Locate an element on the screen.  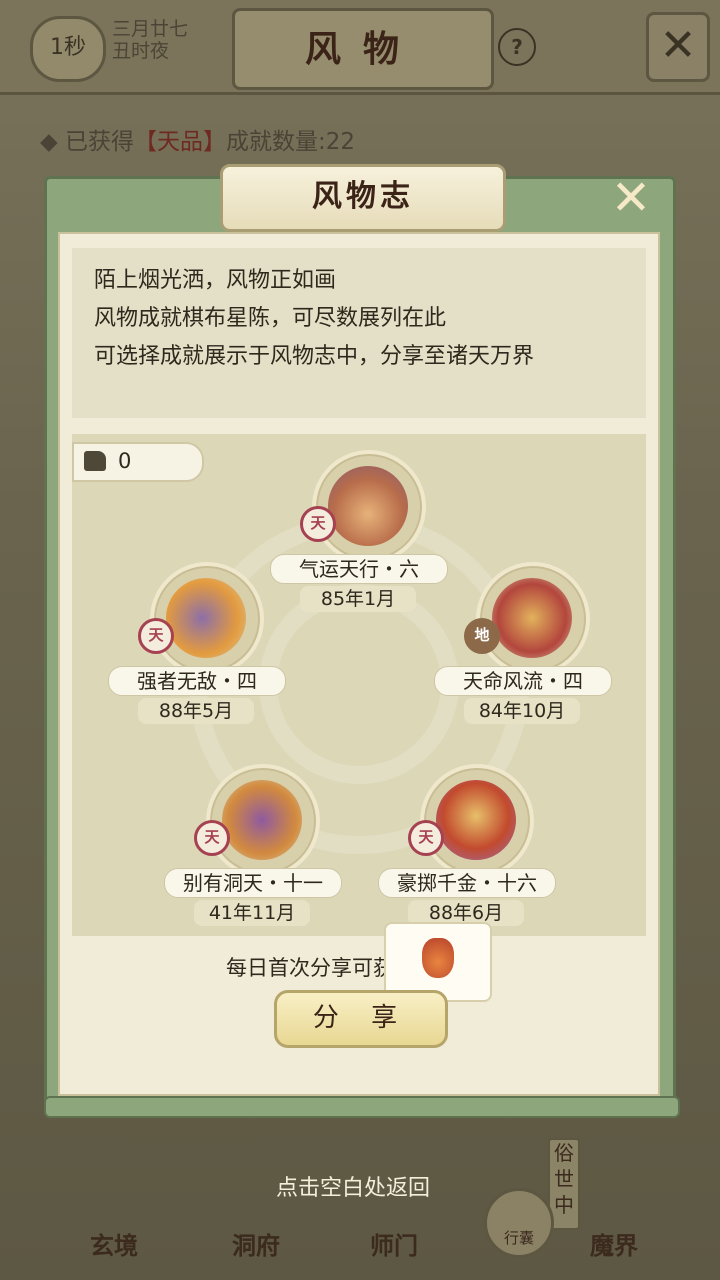
likes-count: 0 is located at coordinates (125, 461).